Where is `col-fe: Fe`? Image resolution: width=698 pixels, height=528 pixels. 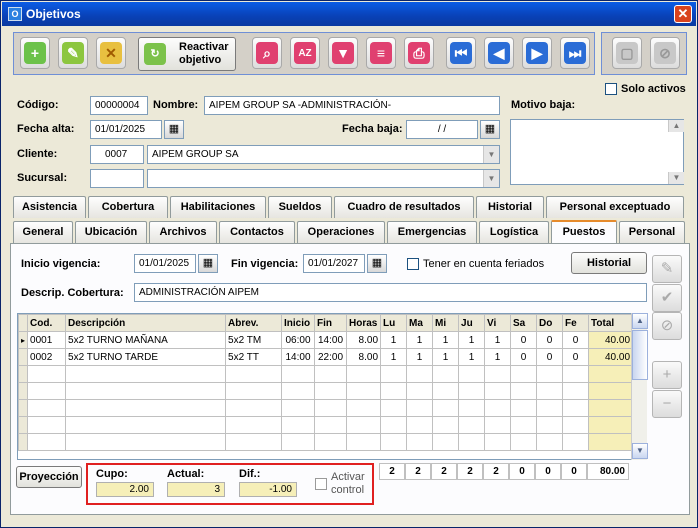
col-fe: Fe is located at coordinates (576, 323).